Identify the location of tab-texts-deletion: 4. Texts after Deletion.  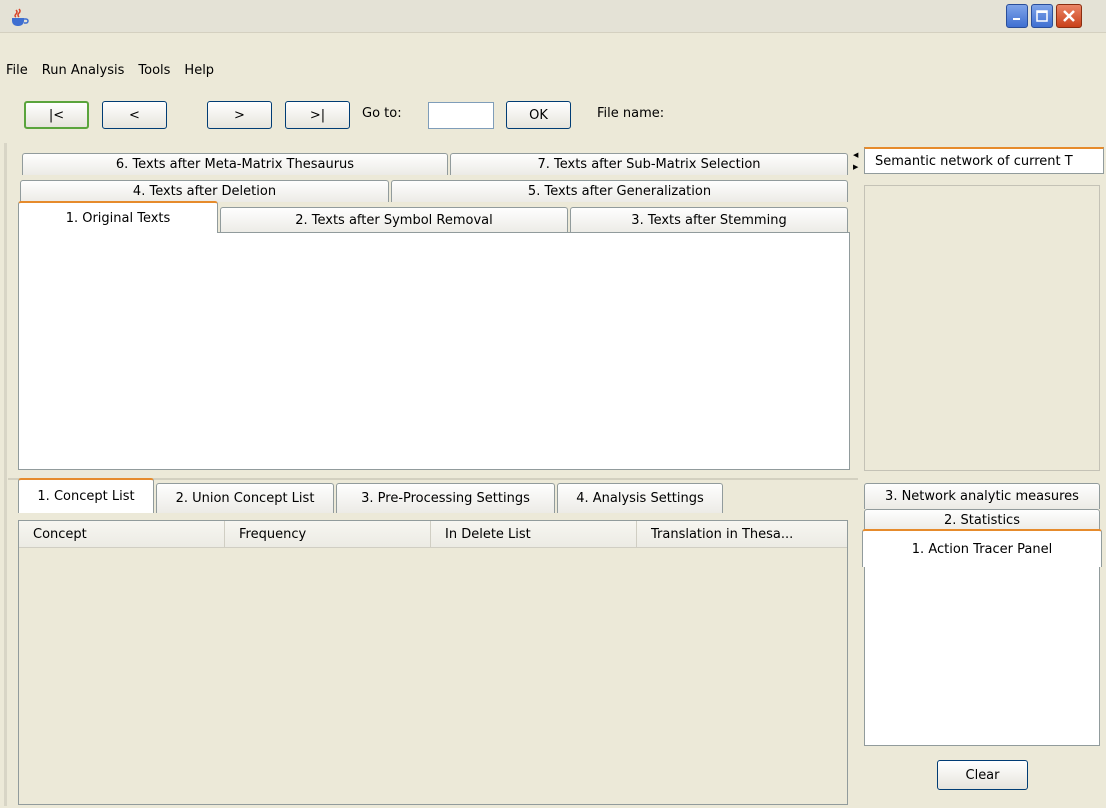
(204, 191).